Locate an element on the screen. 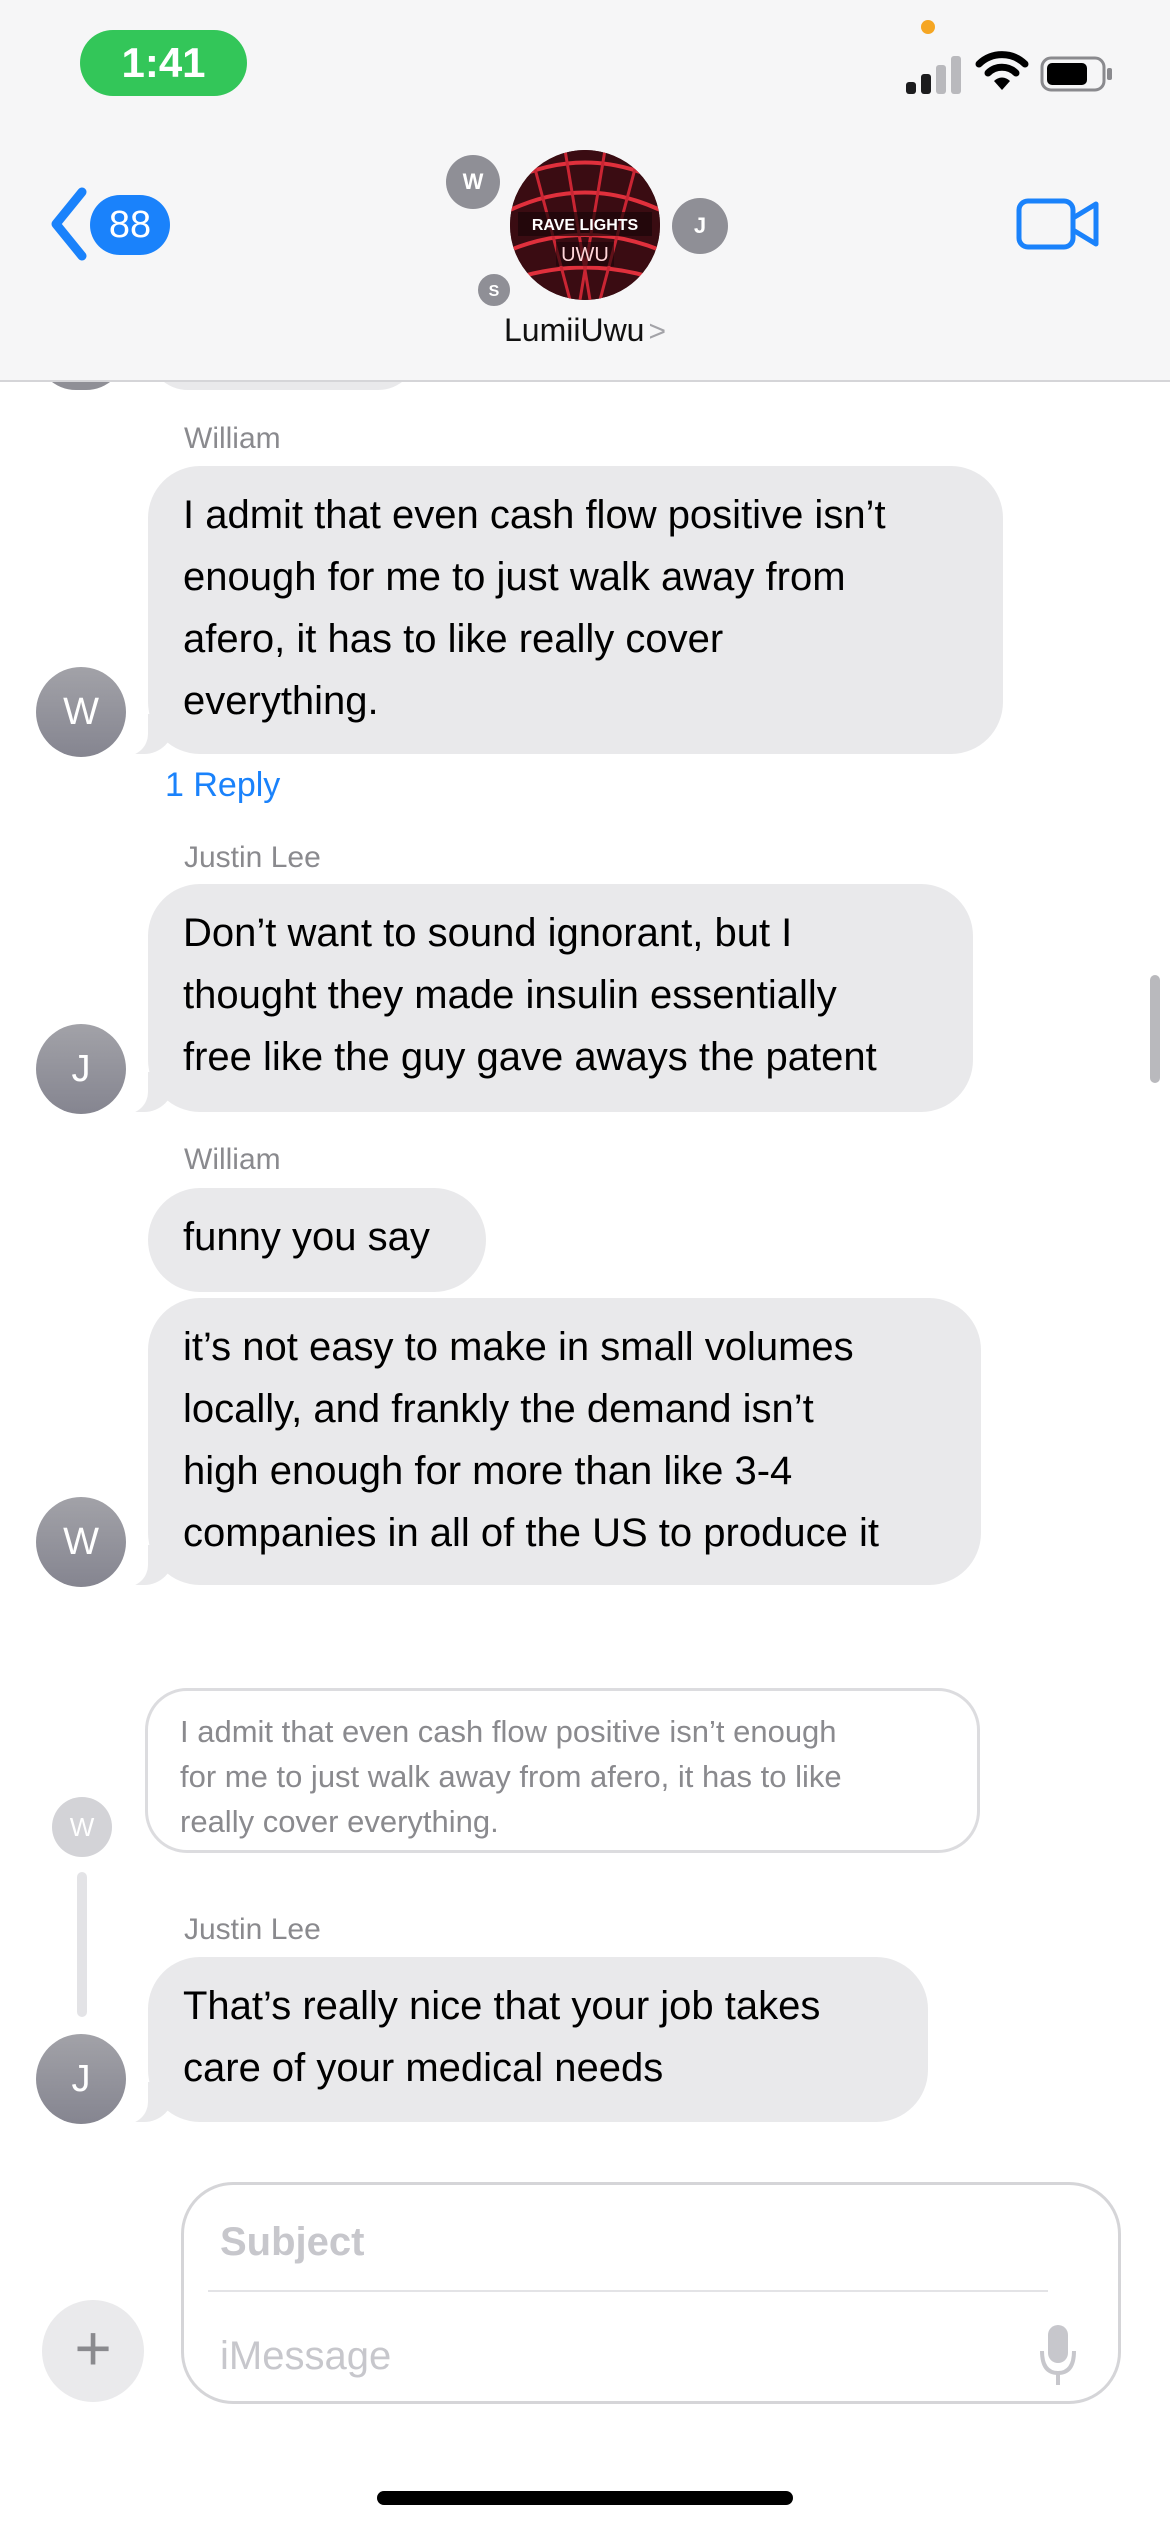  chevron-right-icon: > is located at coordinates (657, 331).